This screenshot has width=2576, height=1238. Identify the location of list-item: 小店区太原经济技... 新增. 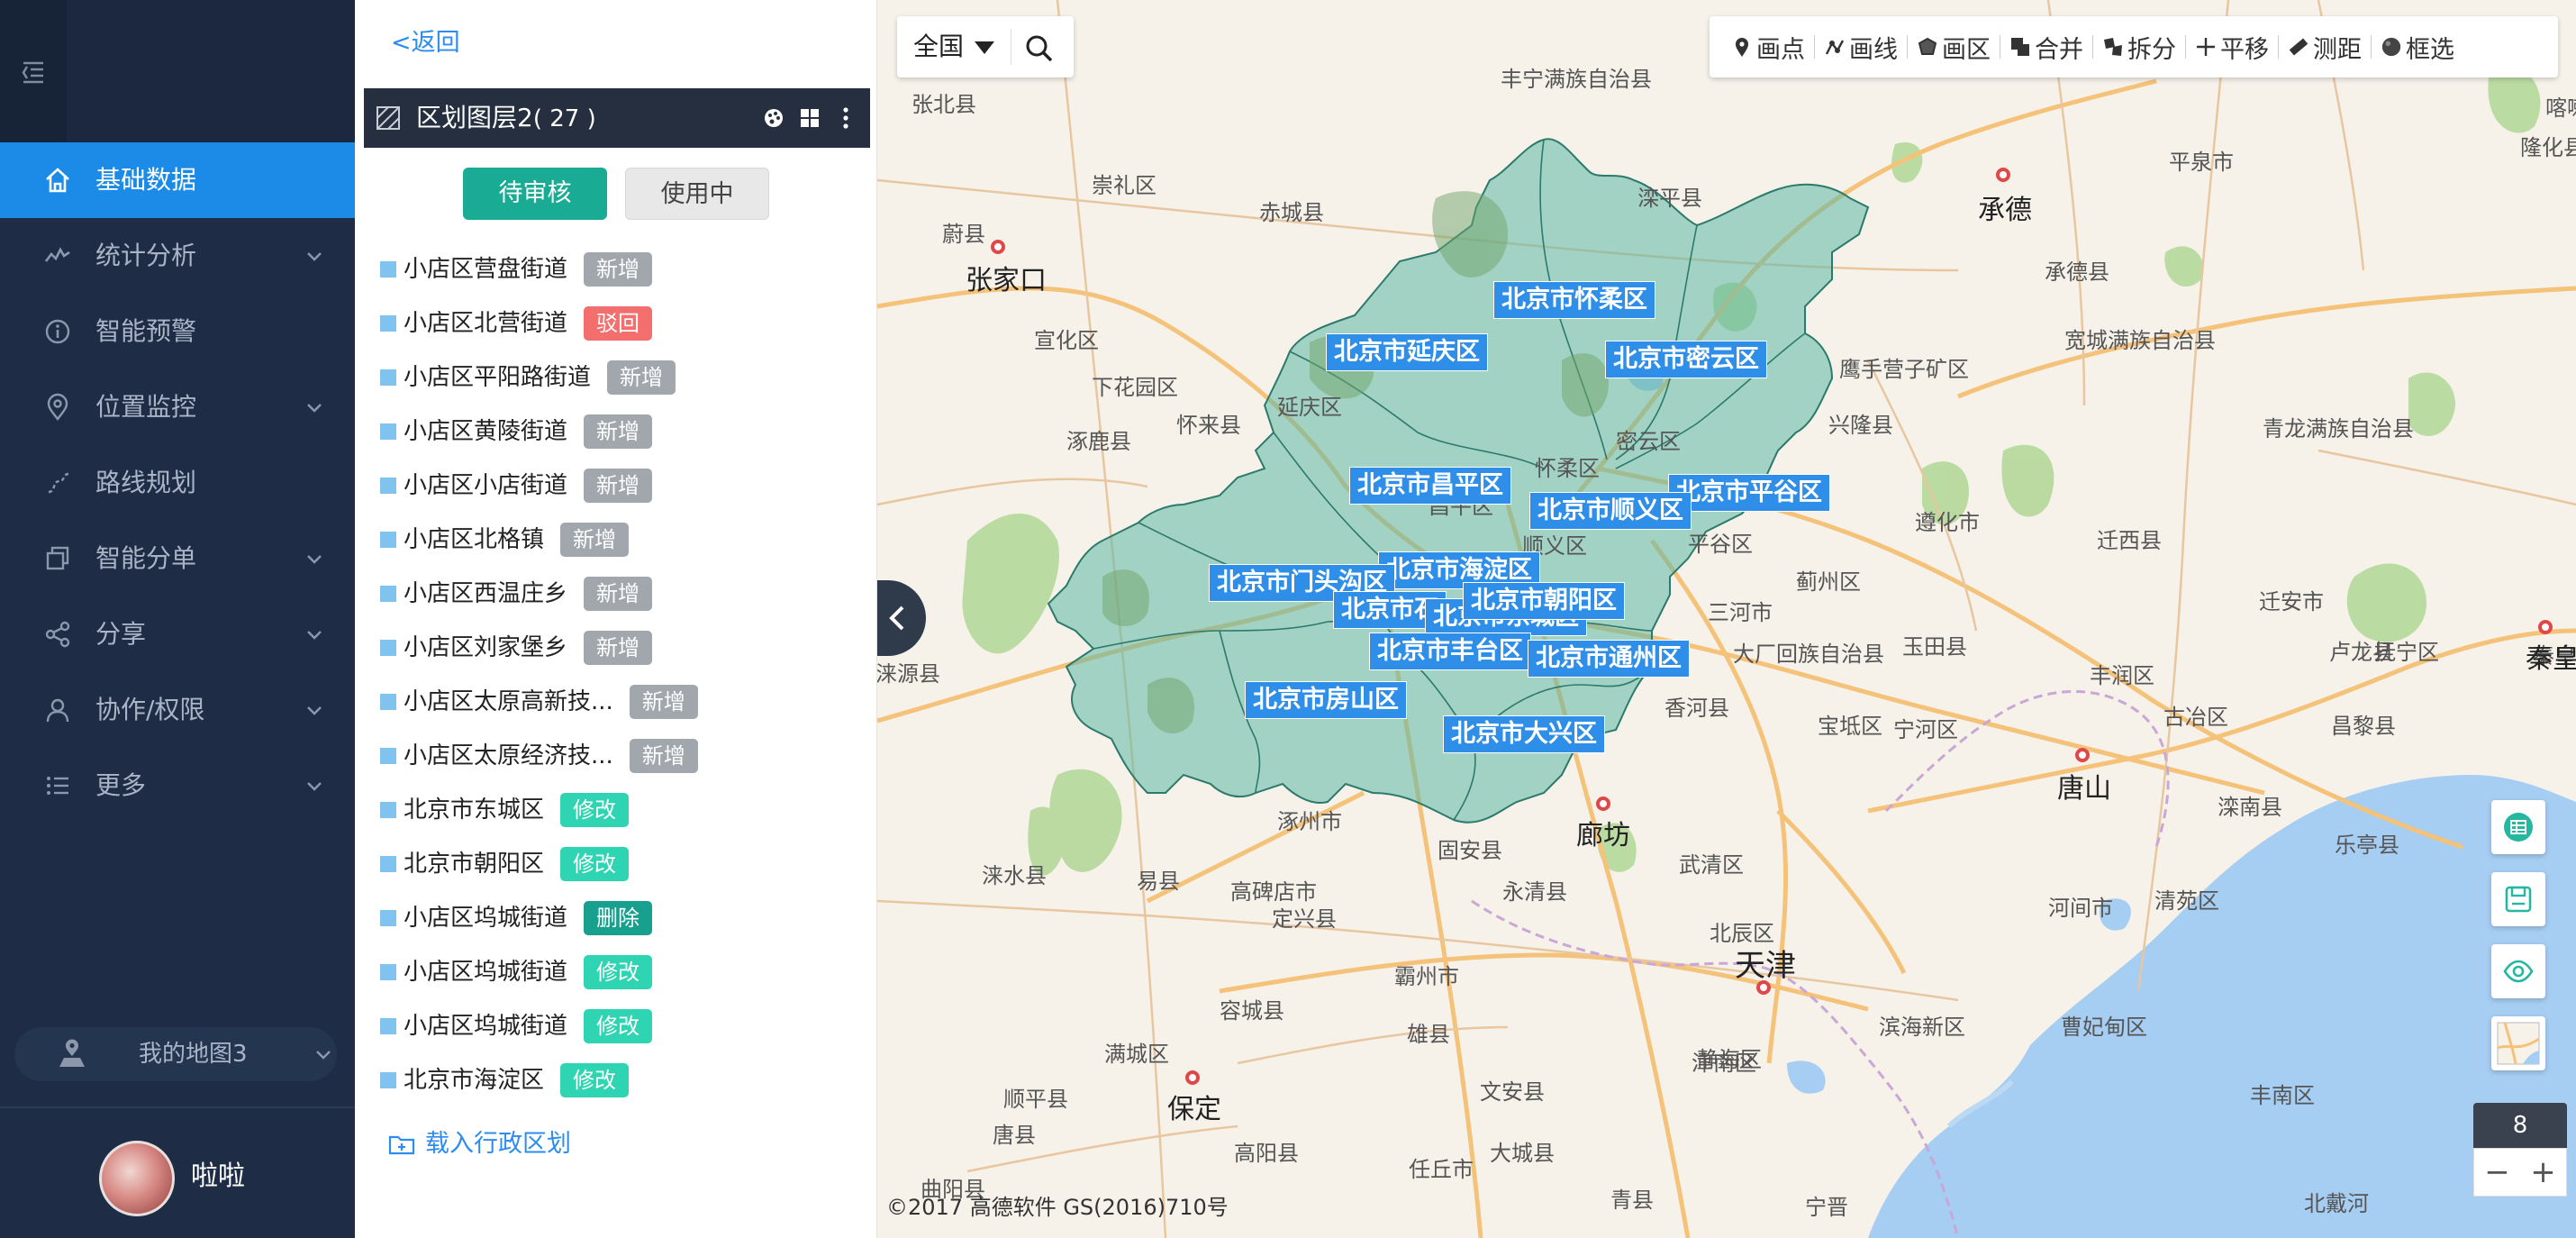
(539, 755).